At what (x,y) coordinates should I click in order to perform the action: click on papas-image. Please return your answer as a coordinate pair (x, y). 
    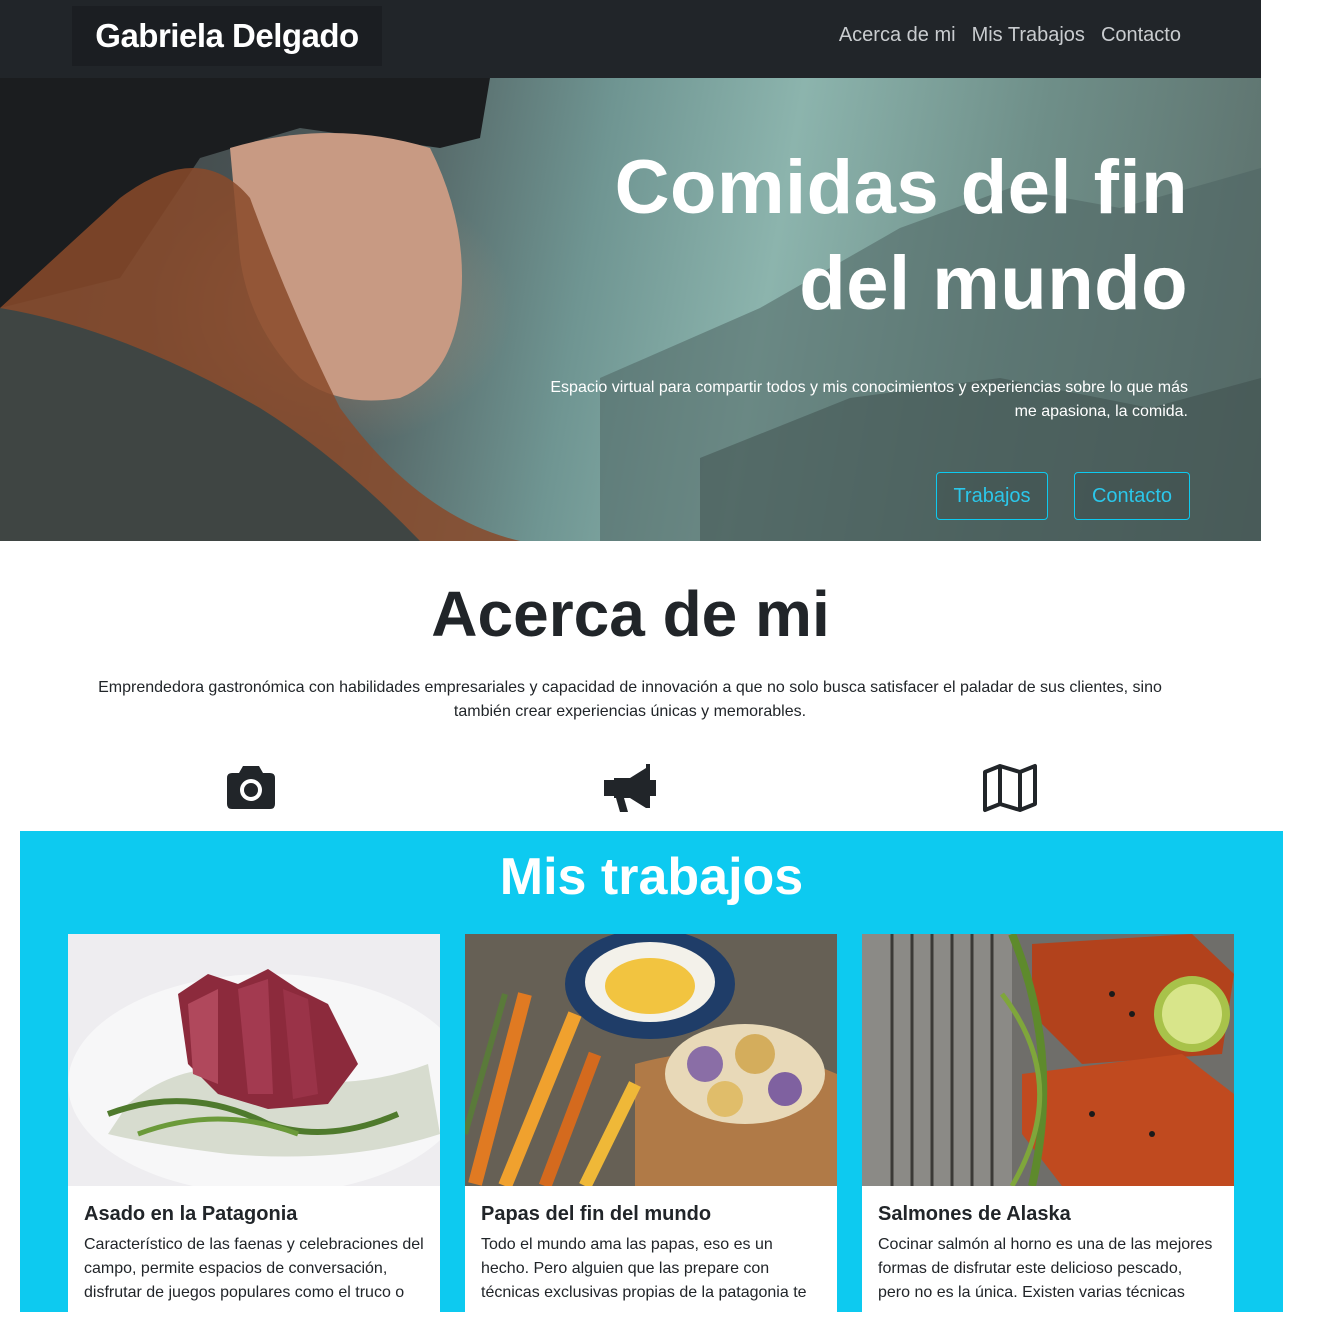
    Looking at the image, I should click on (651, 1060).